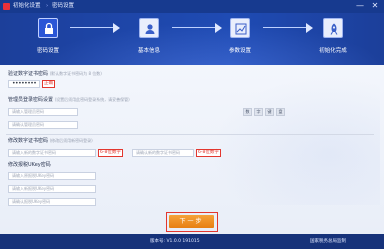 The width and height of the screenshot is (384, 249). What do you see at coordinates (247, 112) in the screenshot?
I see `keypad-key: 数` at bounding box center [247, 112].